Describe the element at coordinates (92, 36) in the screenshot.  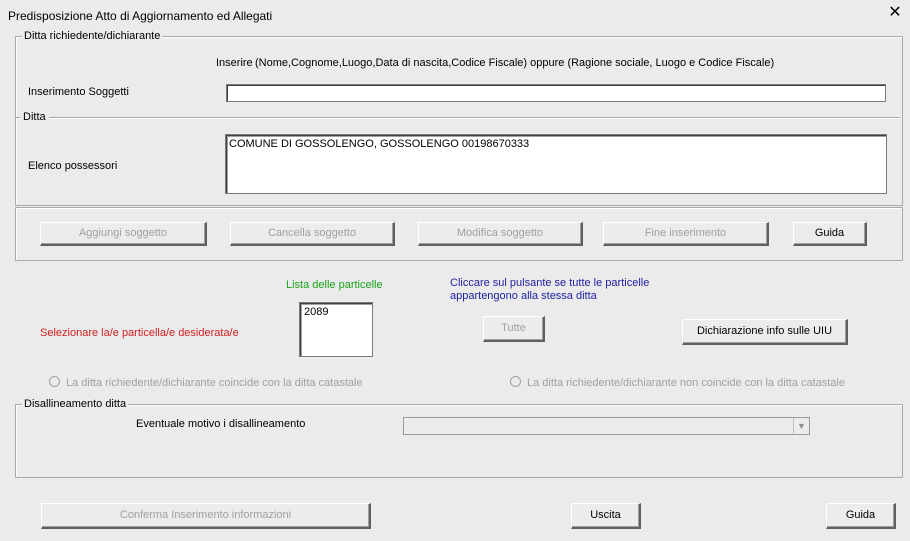
I see `ditta-richiedente-legend: Ditta richiedente/dichiarante` at that location.